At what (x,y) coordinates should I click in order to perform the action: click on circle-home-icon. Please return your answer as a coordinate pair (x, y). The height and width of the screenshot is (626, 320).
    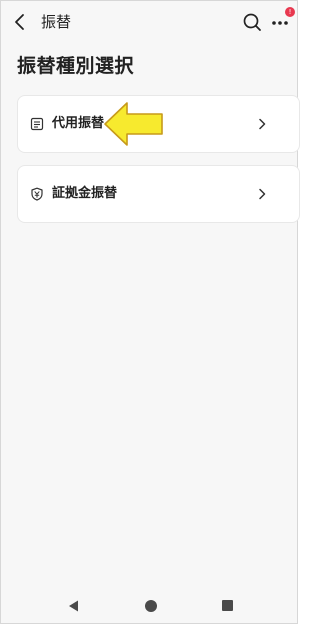
    Looking at the image, I should click on (151, 606).